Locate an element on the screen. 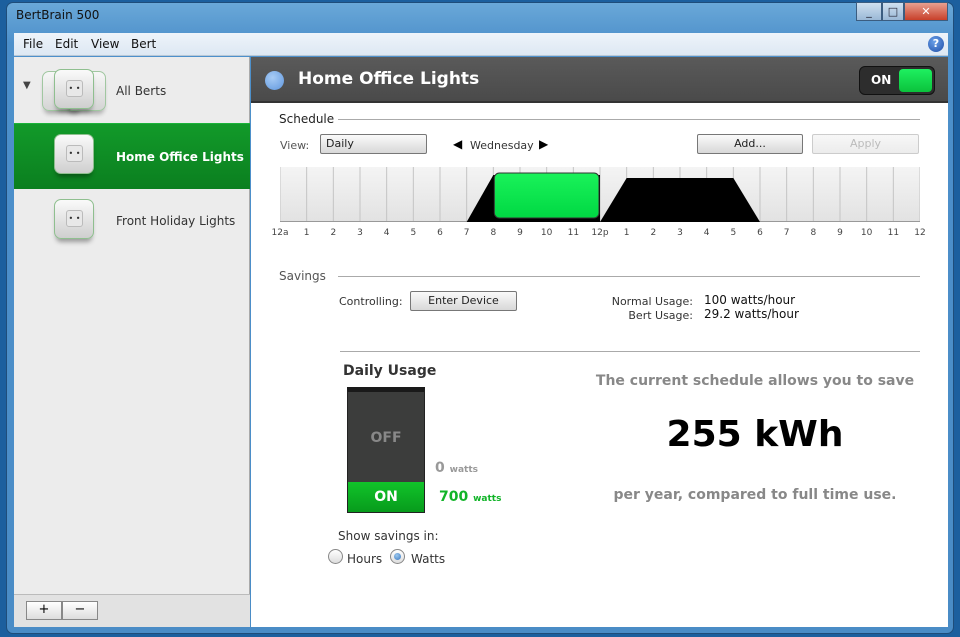 This screenshot has height=637, width=960. daily-usage-title: Daily Usage is located at coordinates (390, 371).